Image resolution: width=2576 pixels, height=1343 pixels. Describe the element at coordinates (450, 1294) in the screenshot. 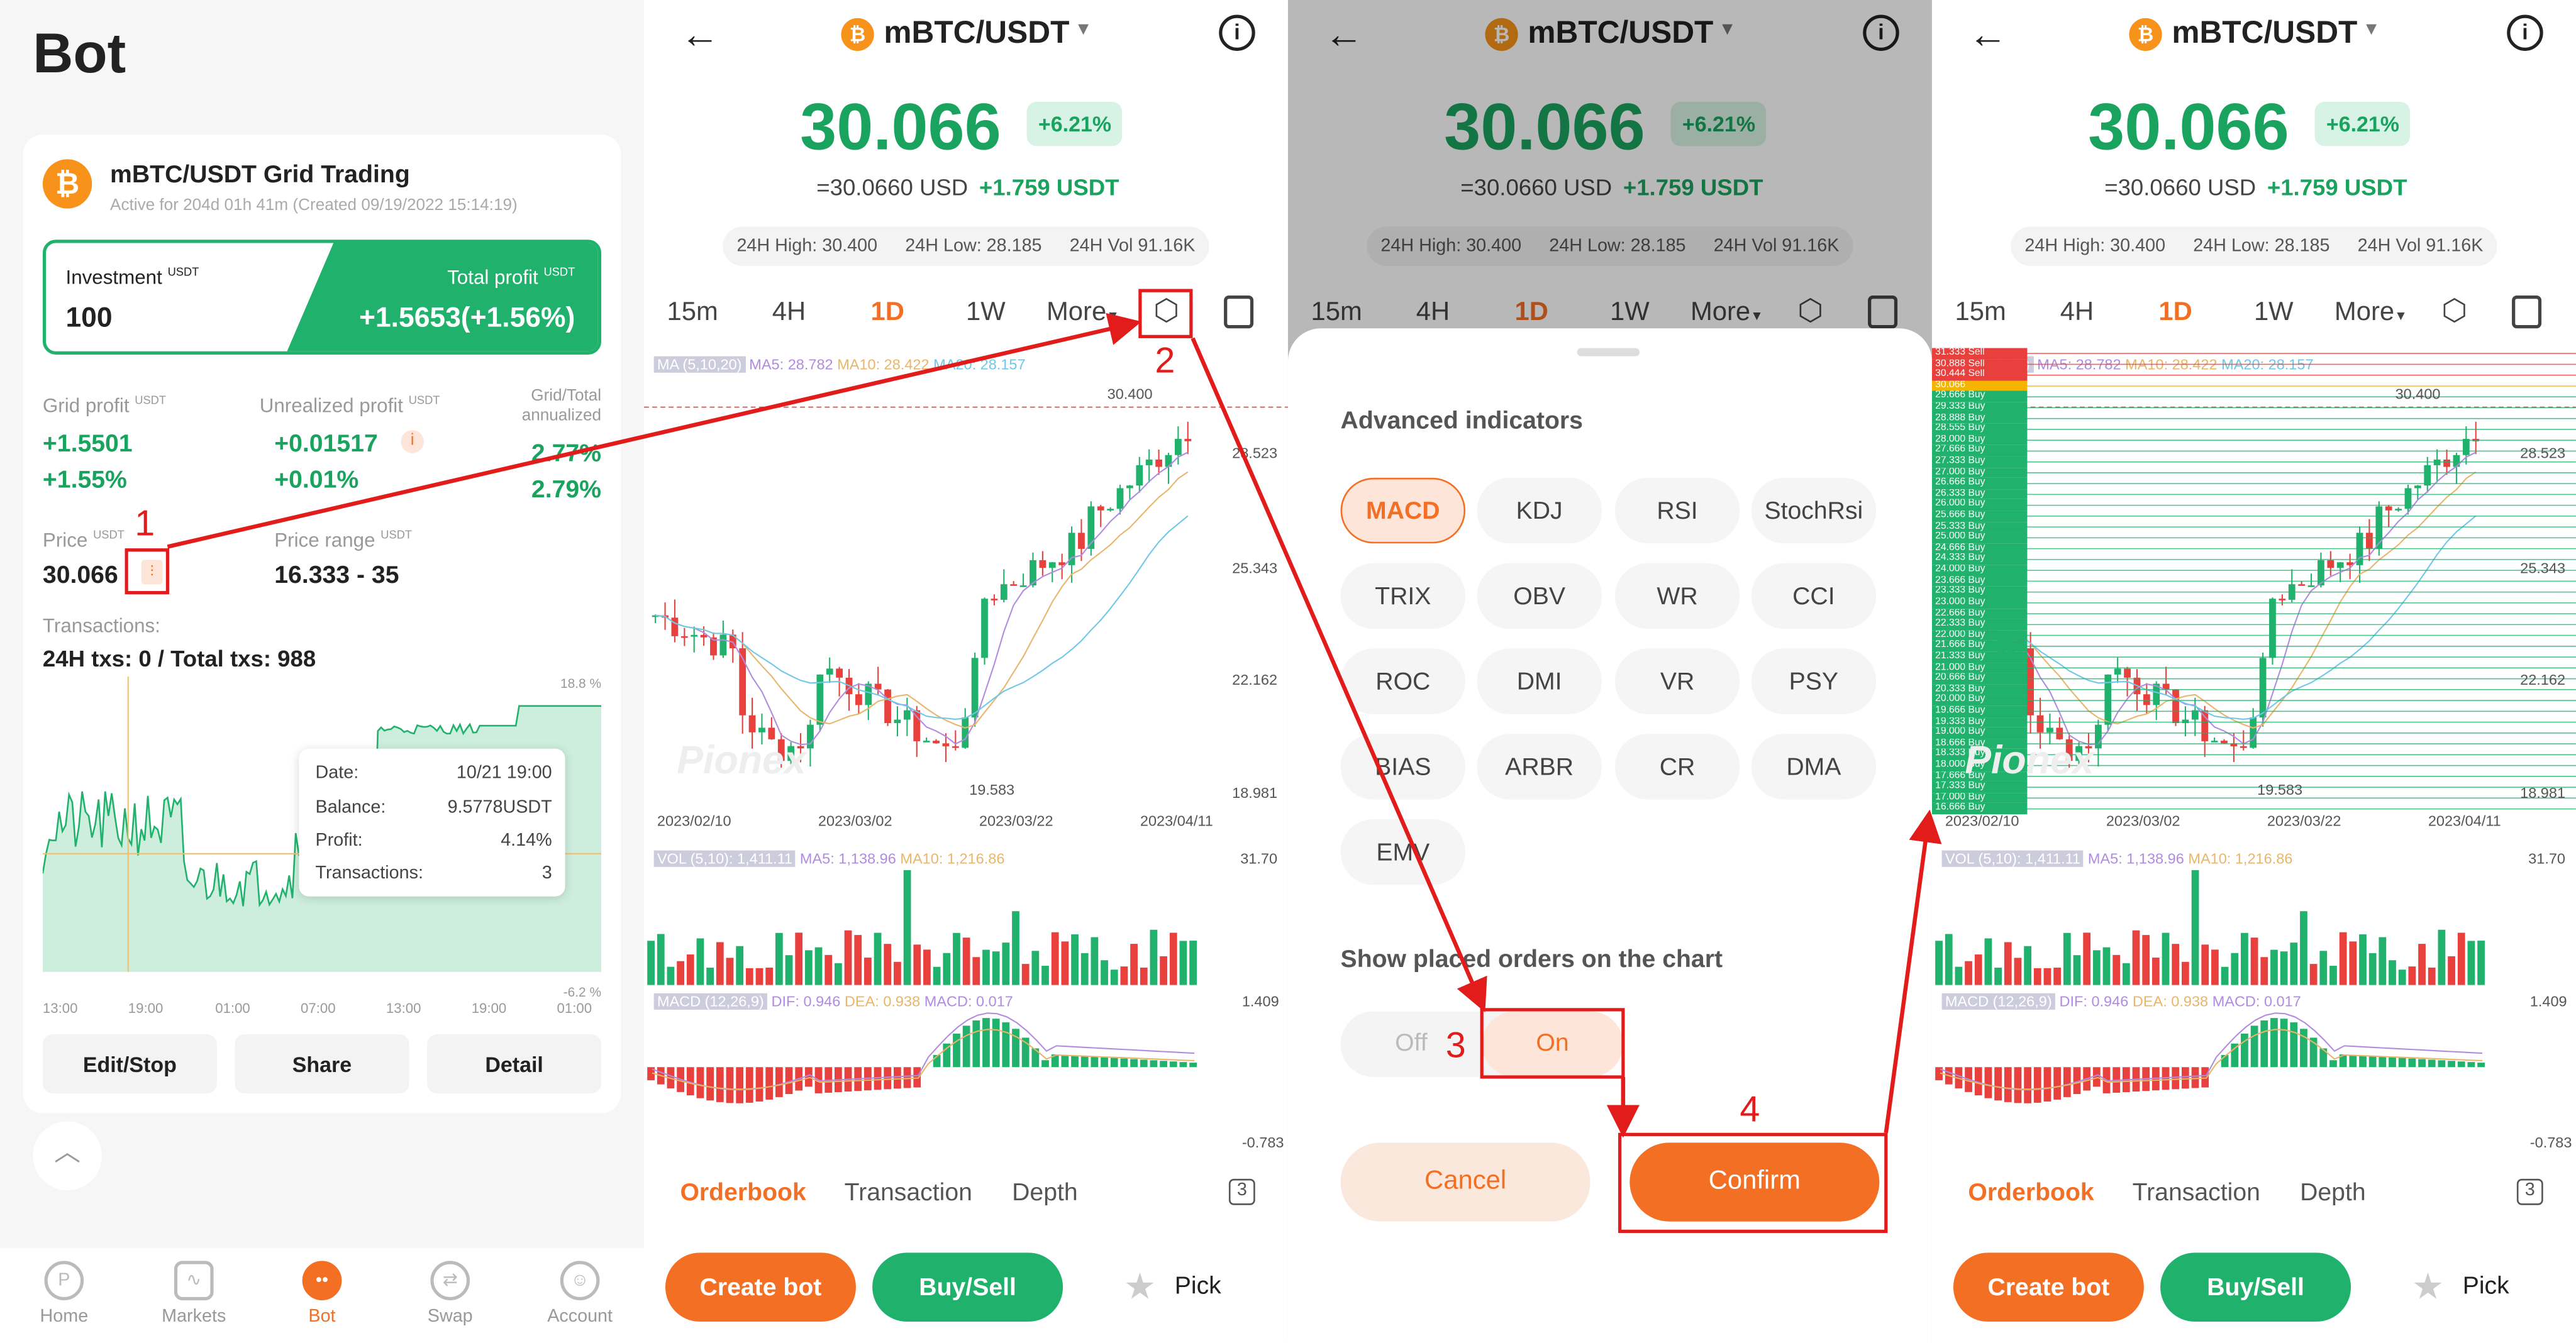

I see `nav-swap: ⇄ Swap` at that location.